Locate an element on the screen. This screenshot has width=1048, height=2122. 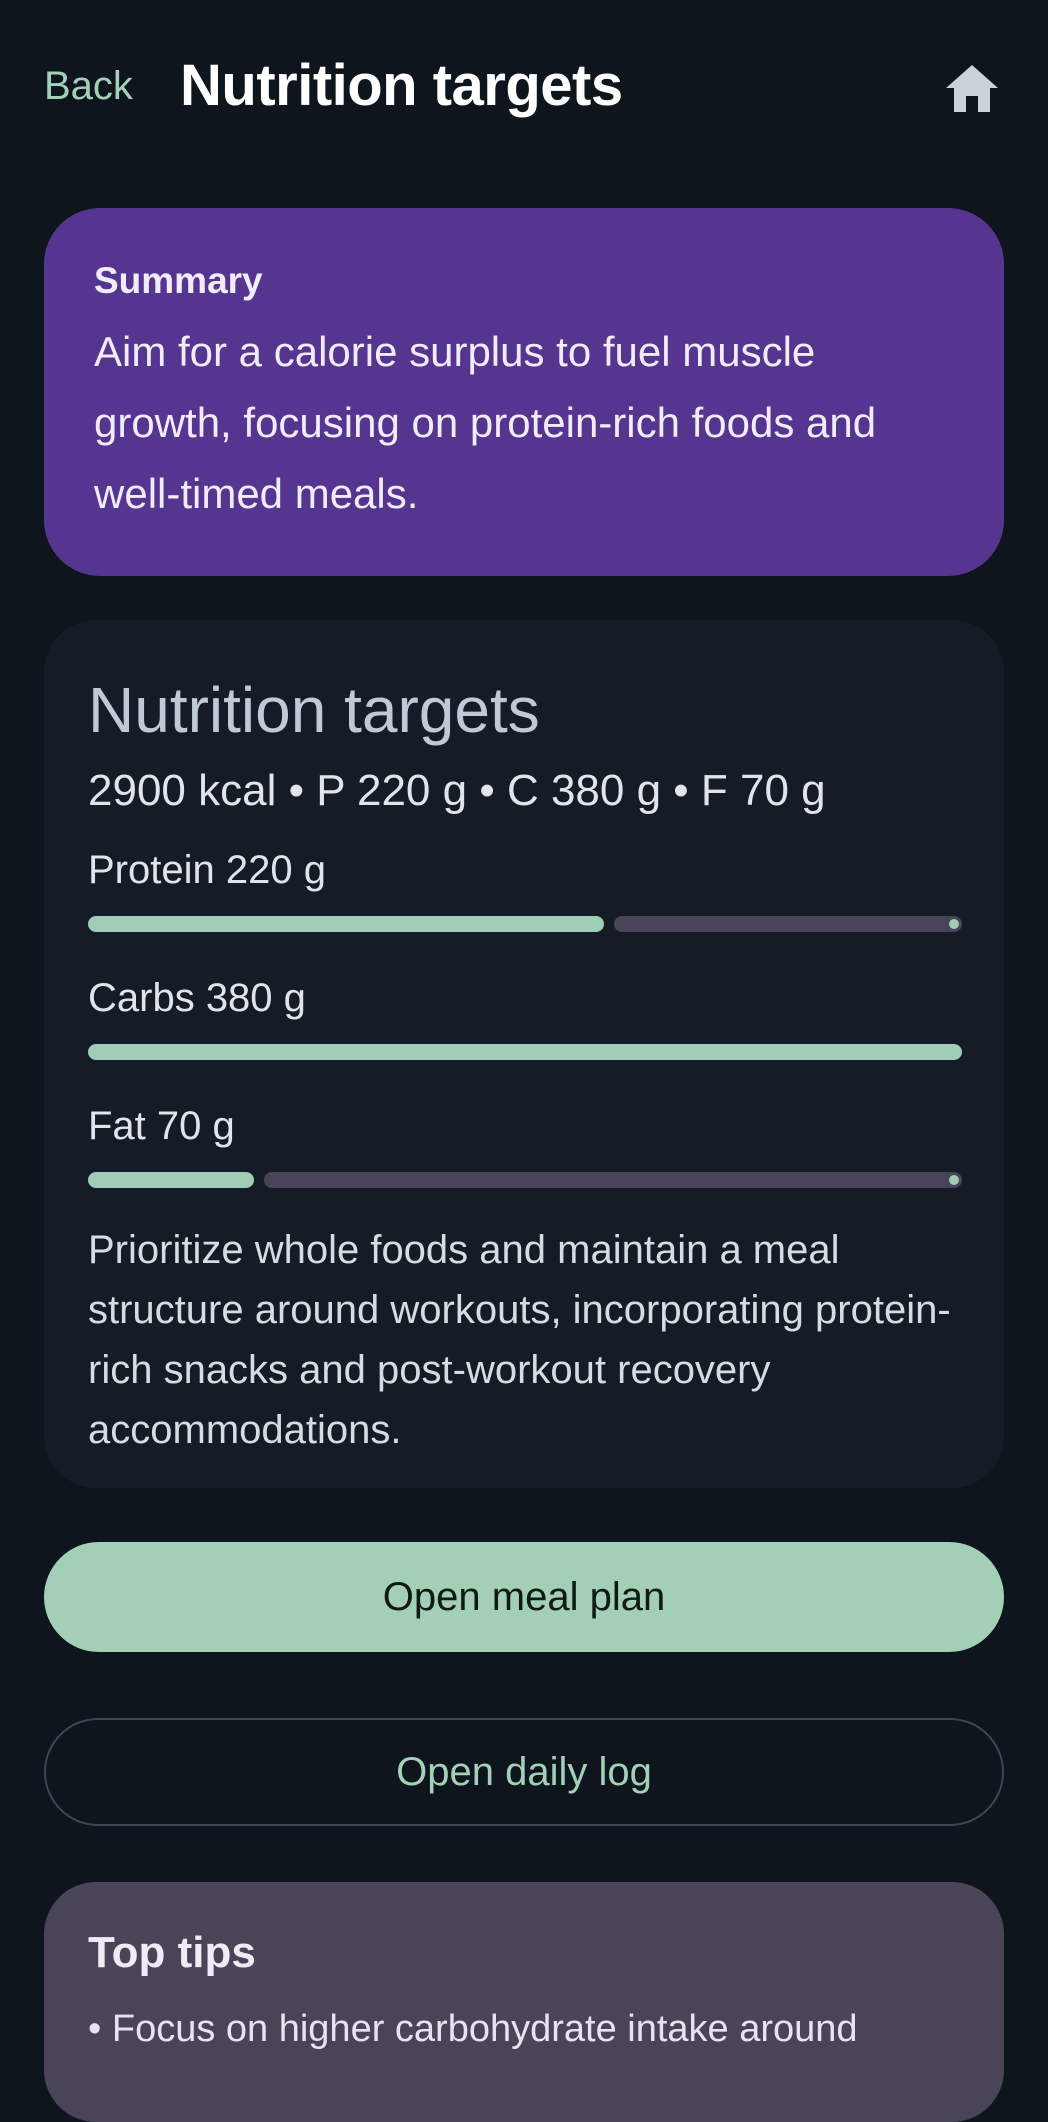
macro-protein: Protein 220 g is located at coordinates (525, 889).